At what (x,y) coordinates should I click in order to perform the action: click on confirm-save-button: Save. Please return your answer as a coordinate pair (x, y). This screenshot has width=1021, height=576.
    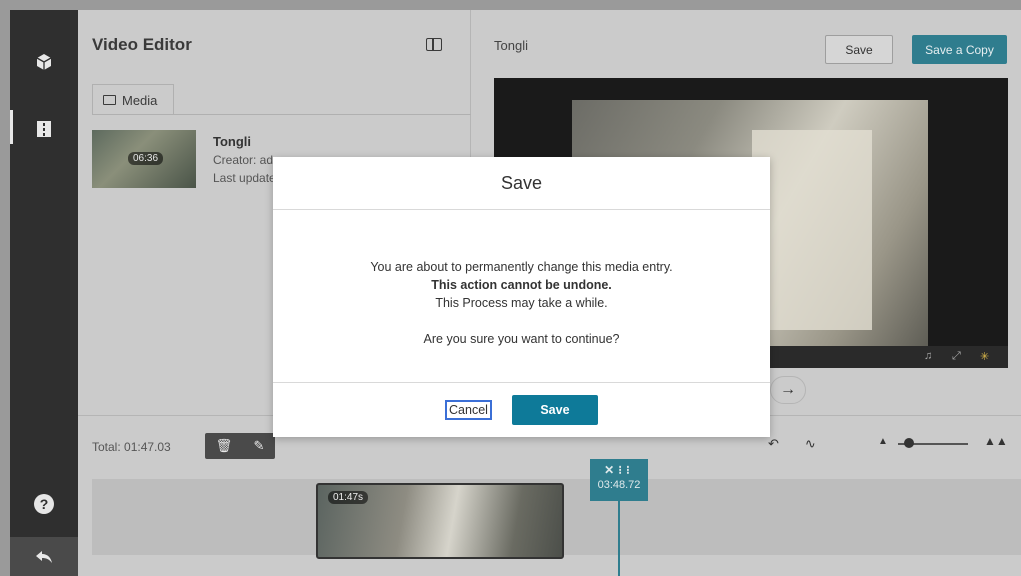
    Looking at the image, I should click on (554, 410).